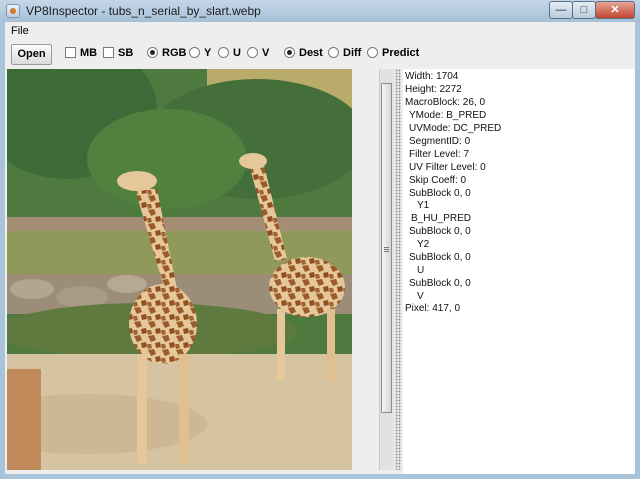 This screenshot has width=640, height=479. What do you see at coordinates (440, 283) in the screenshot?
I see `info-subblock-v: SubBlock 0, 0` at bounding box center [440, 283].